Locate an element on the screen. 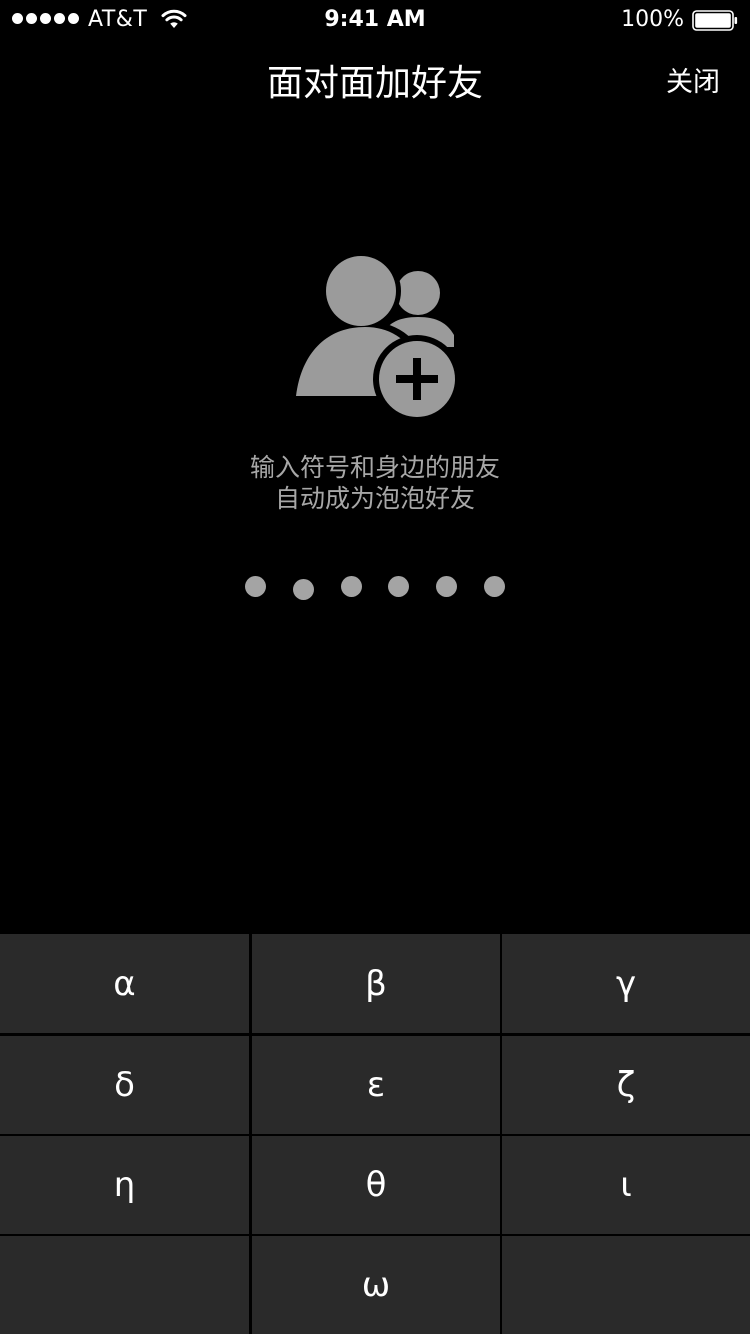 This screenshot has width=750, height=1334. keypad-key-label: ι is located at coordinates (626, 1185).